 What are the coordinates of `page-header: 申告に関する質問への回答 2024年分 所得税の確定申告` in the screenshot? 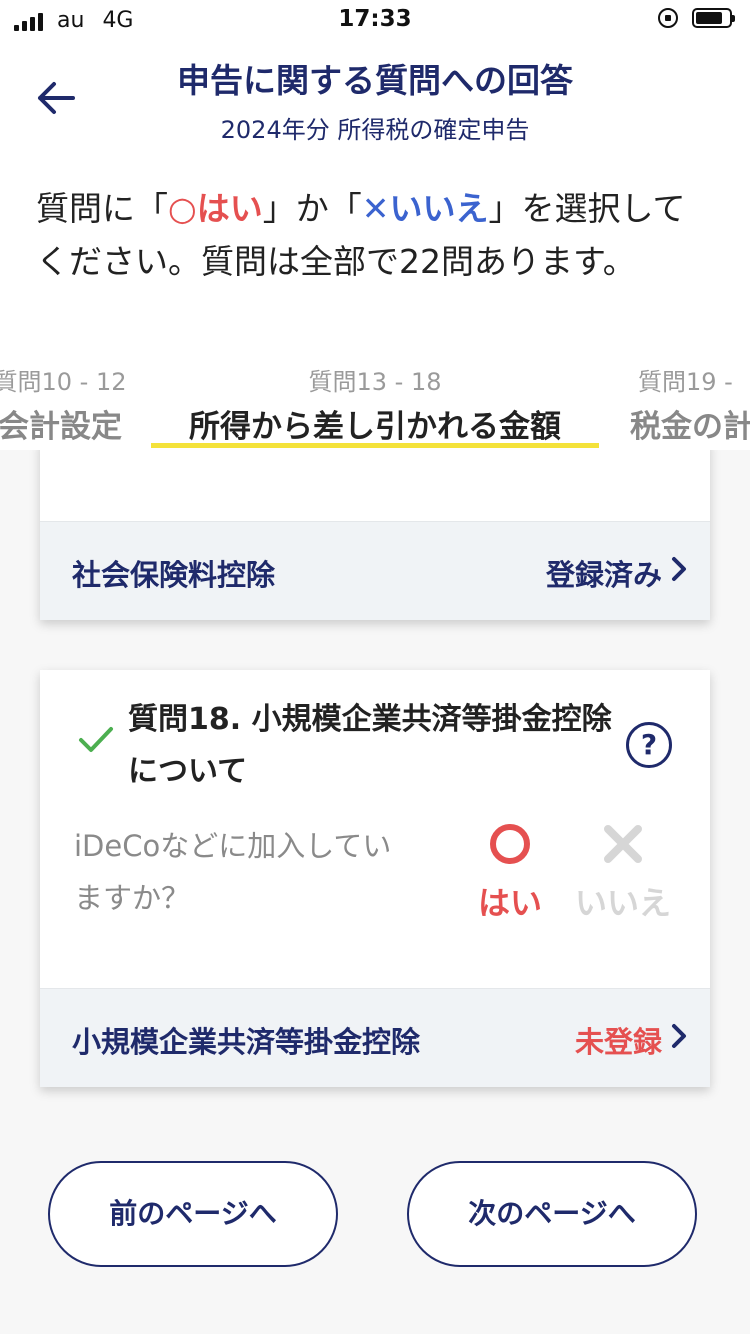 It's located at (375, 96).